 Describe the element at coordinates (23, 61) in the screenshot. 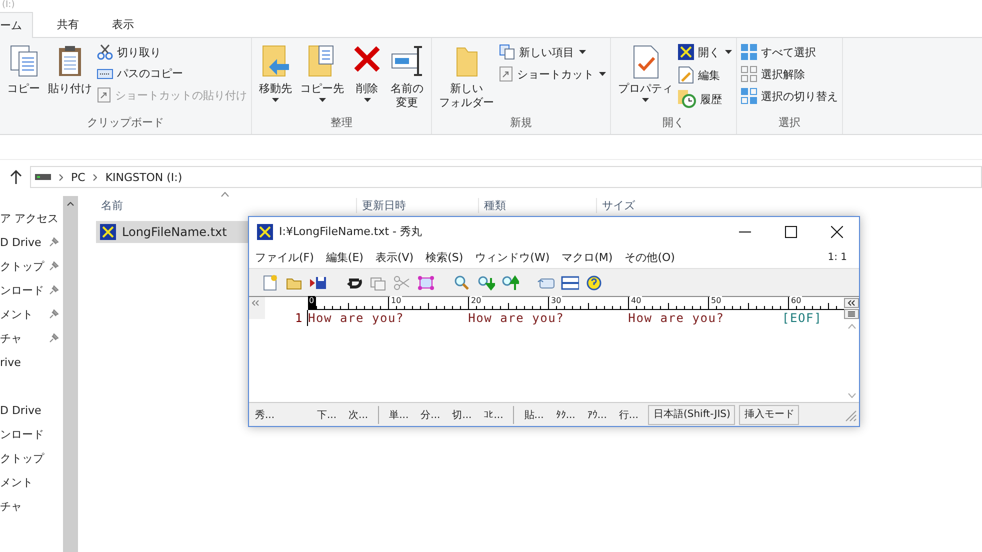

I see `documents-icon` at that location.